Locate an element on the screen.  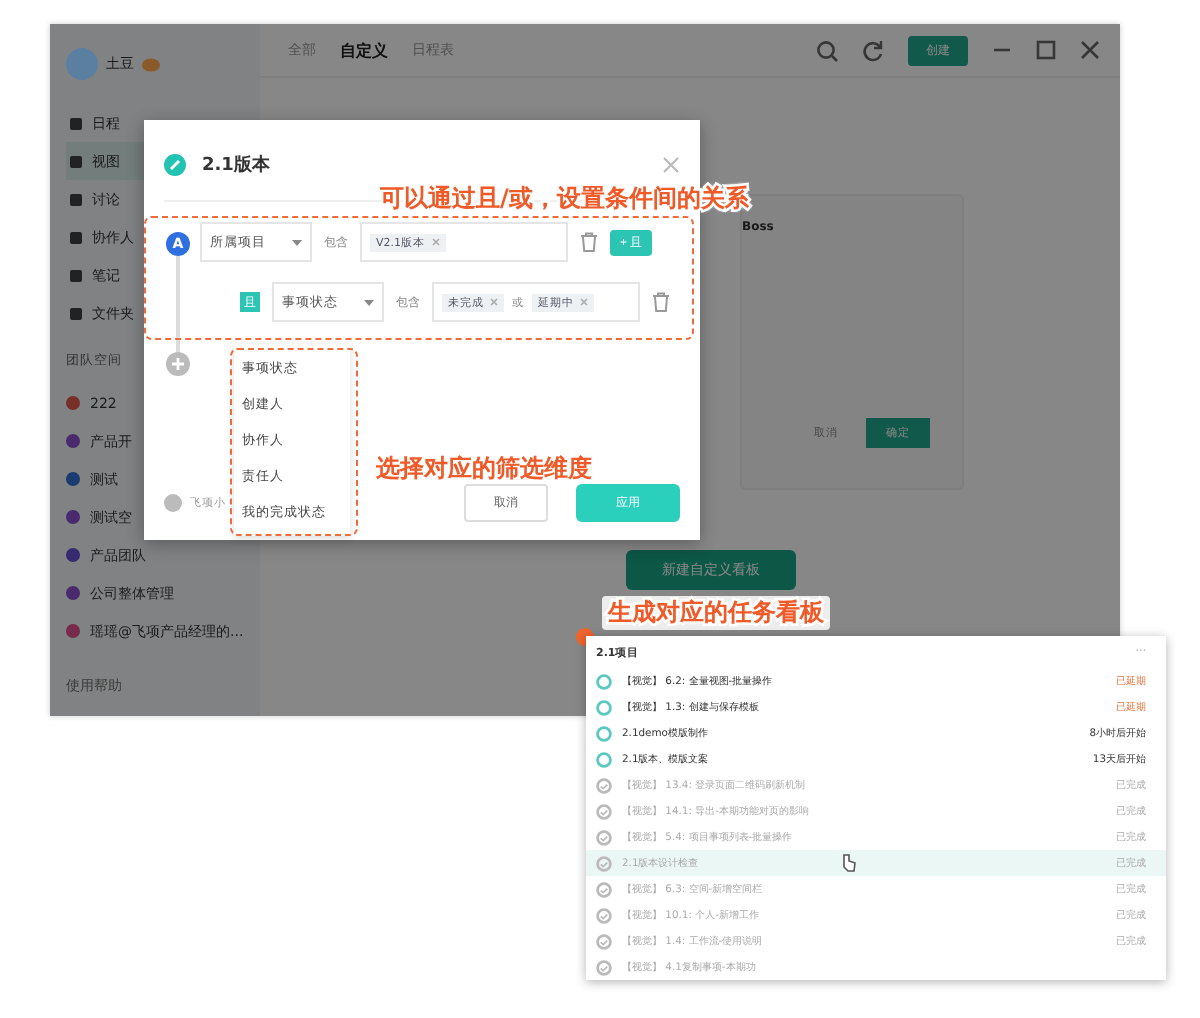
potato-icon is located at coordinates (151, 64).